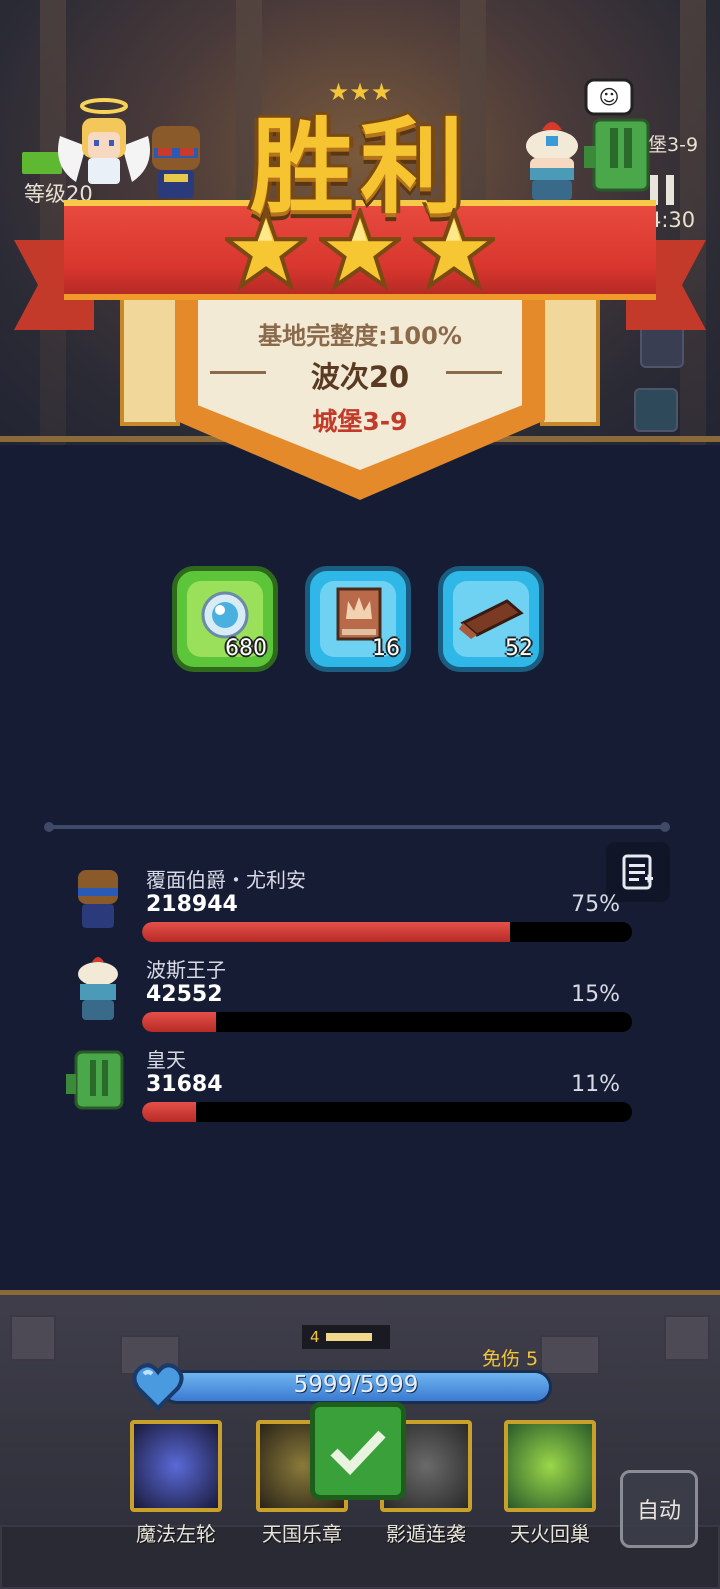 The width and height of the screenshot is (720, 1589). Describe the element at coordinates (150, 361) in the screenshot. I see `banner-side-left` at that location.